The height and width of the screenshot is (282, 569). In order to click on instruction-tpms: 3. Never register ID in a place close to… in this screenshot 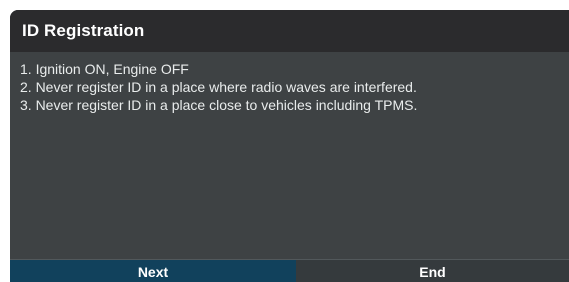, I will do `click(219, 105)`.